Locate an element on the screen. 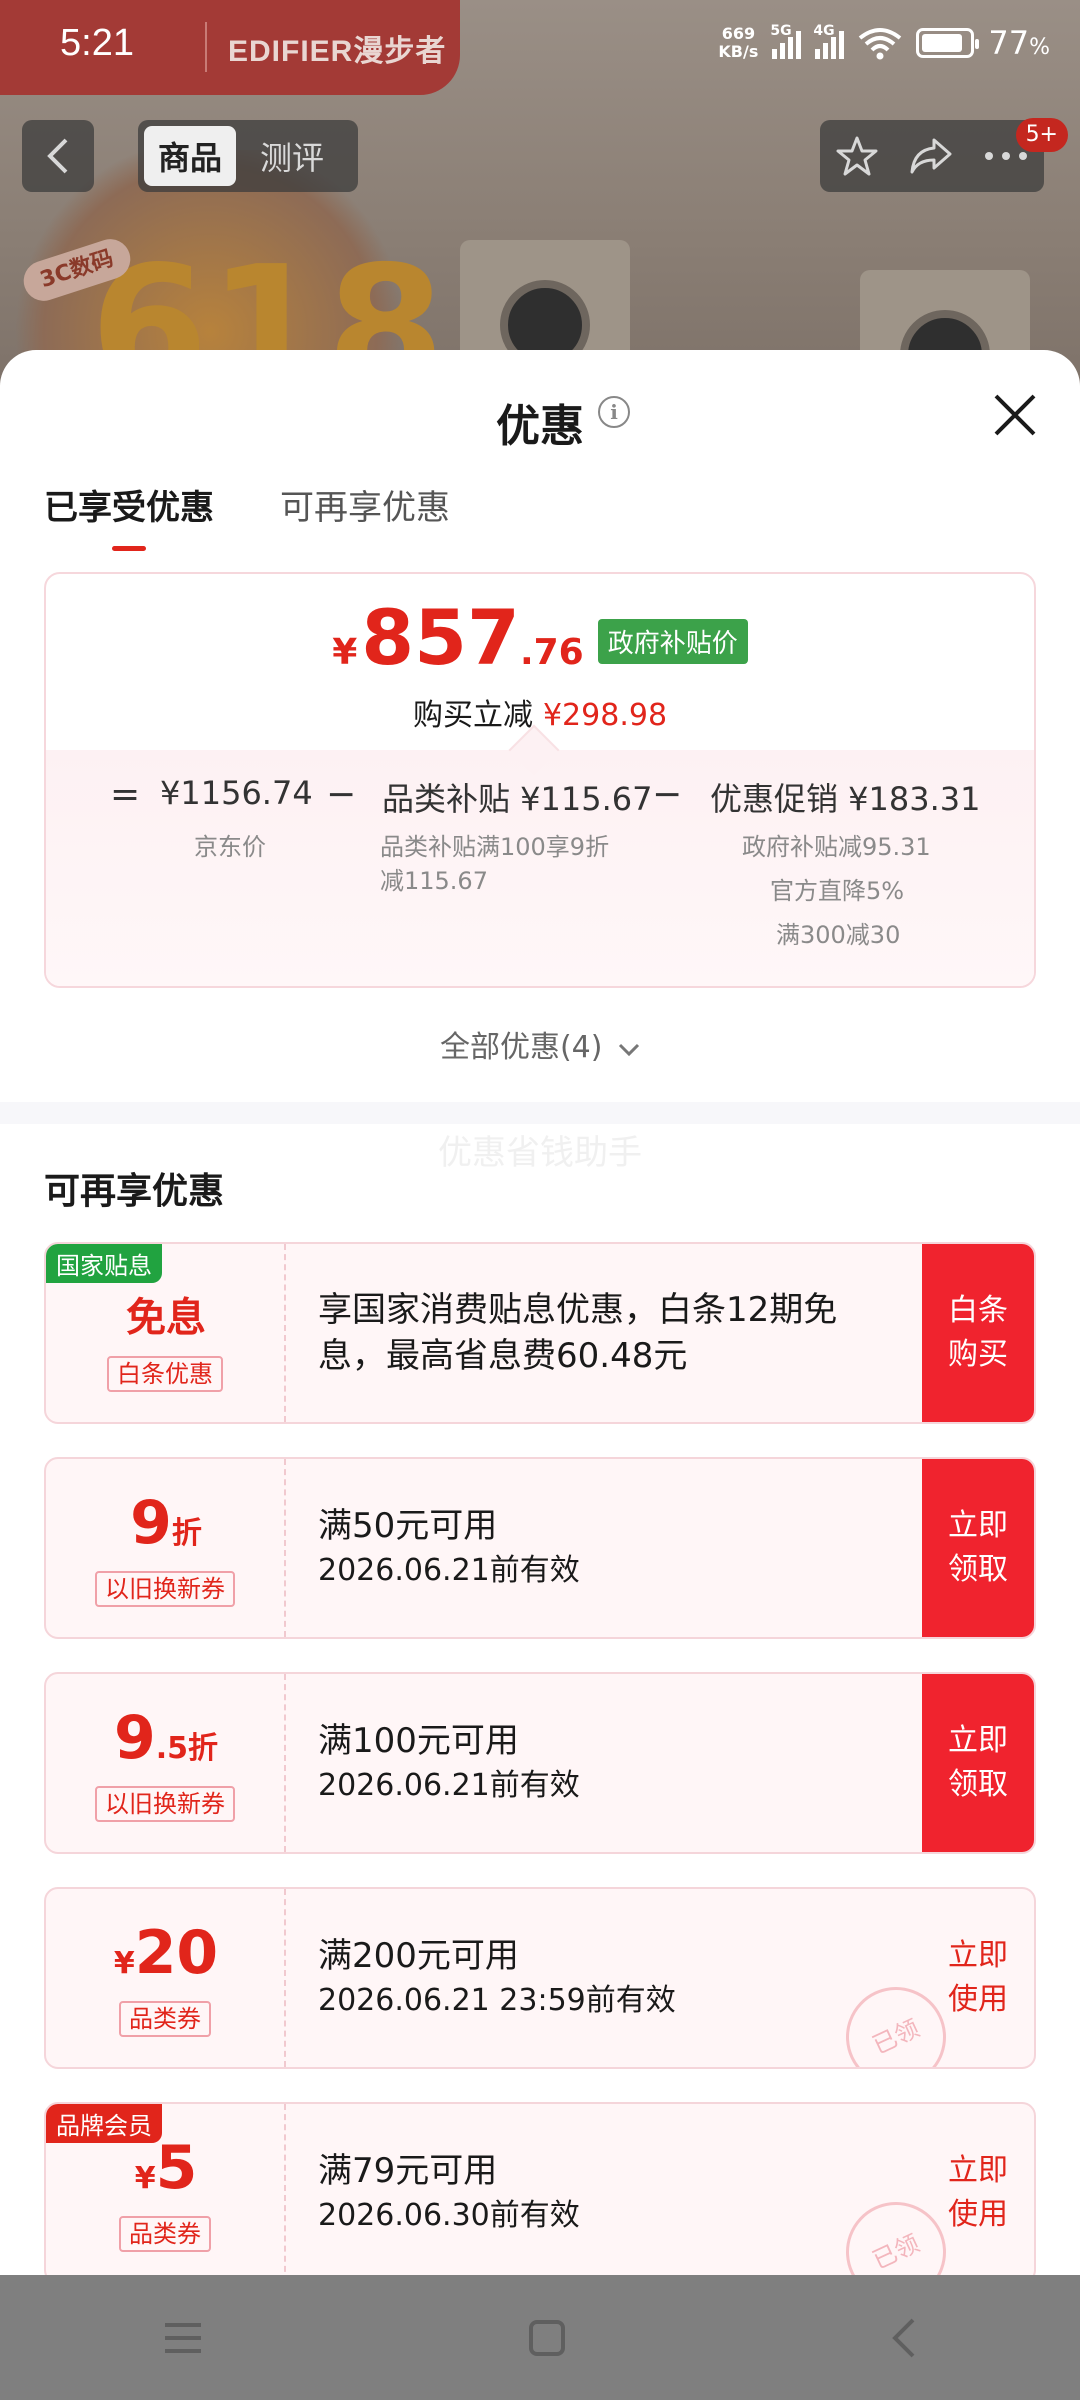 This screenshot has height=2400, width=1080. share-icon is located at coordinates (931, 156).